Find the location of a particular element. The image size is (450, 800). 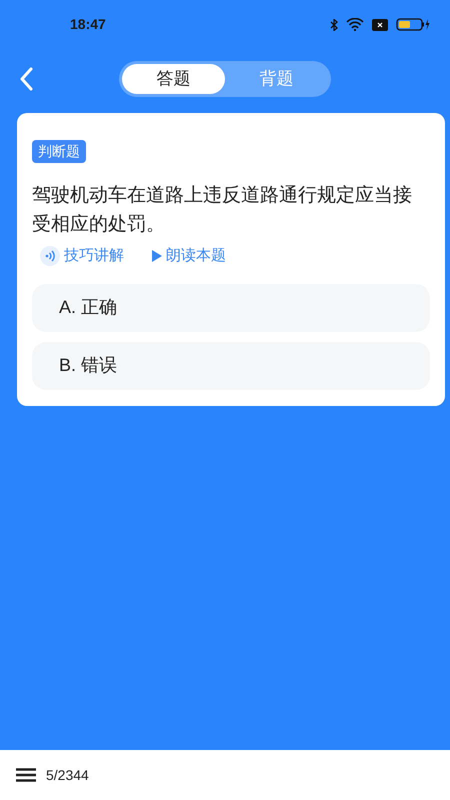

status-time: 18:47 is located at coordinates (88, 24).